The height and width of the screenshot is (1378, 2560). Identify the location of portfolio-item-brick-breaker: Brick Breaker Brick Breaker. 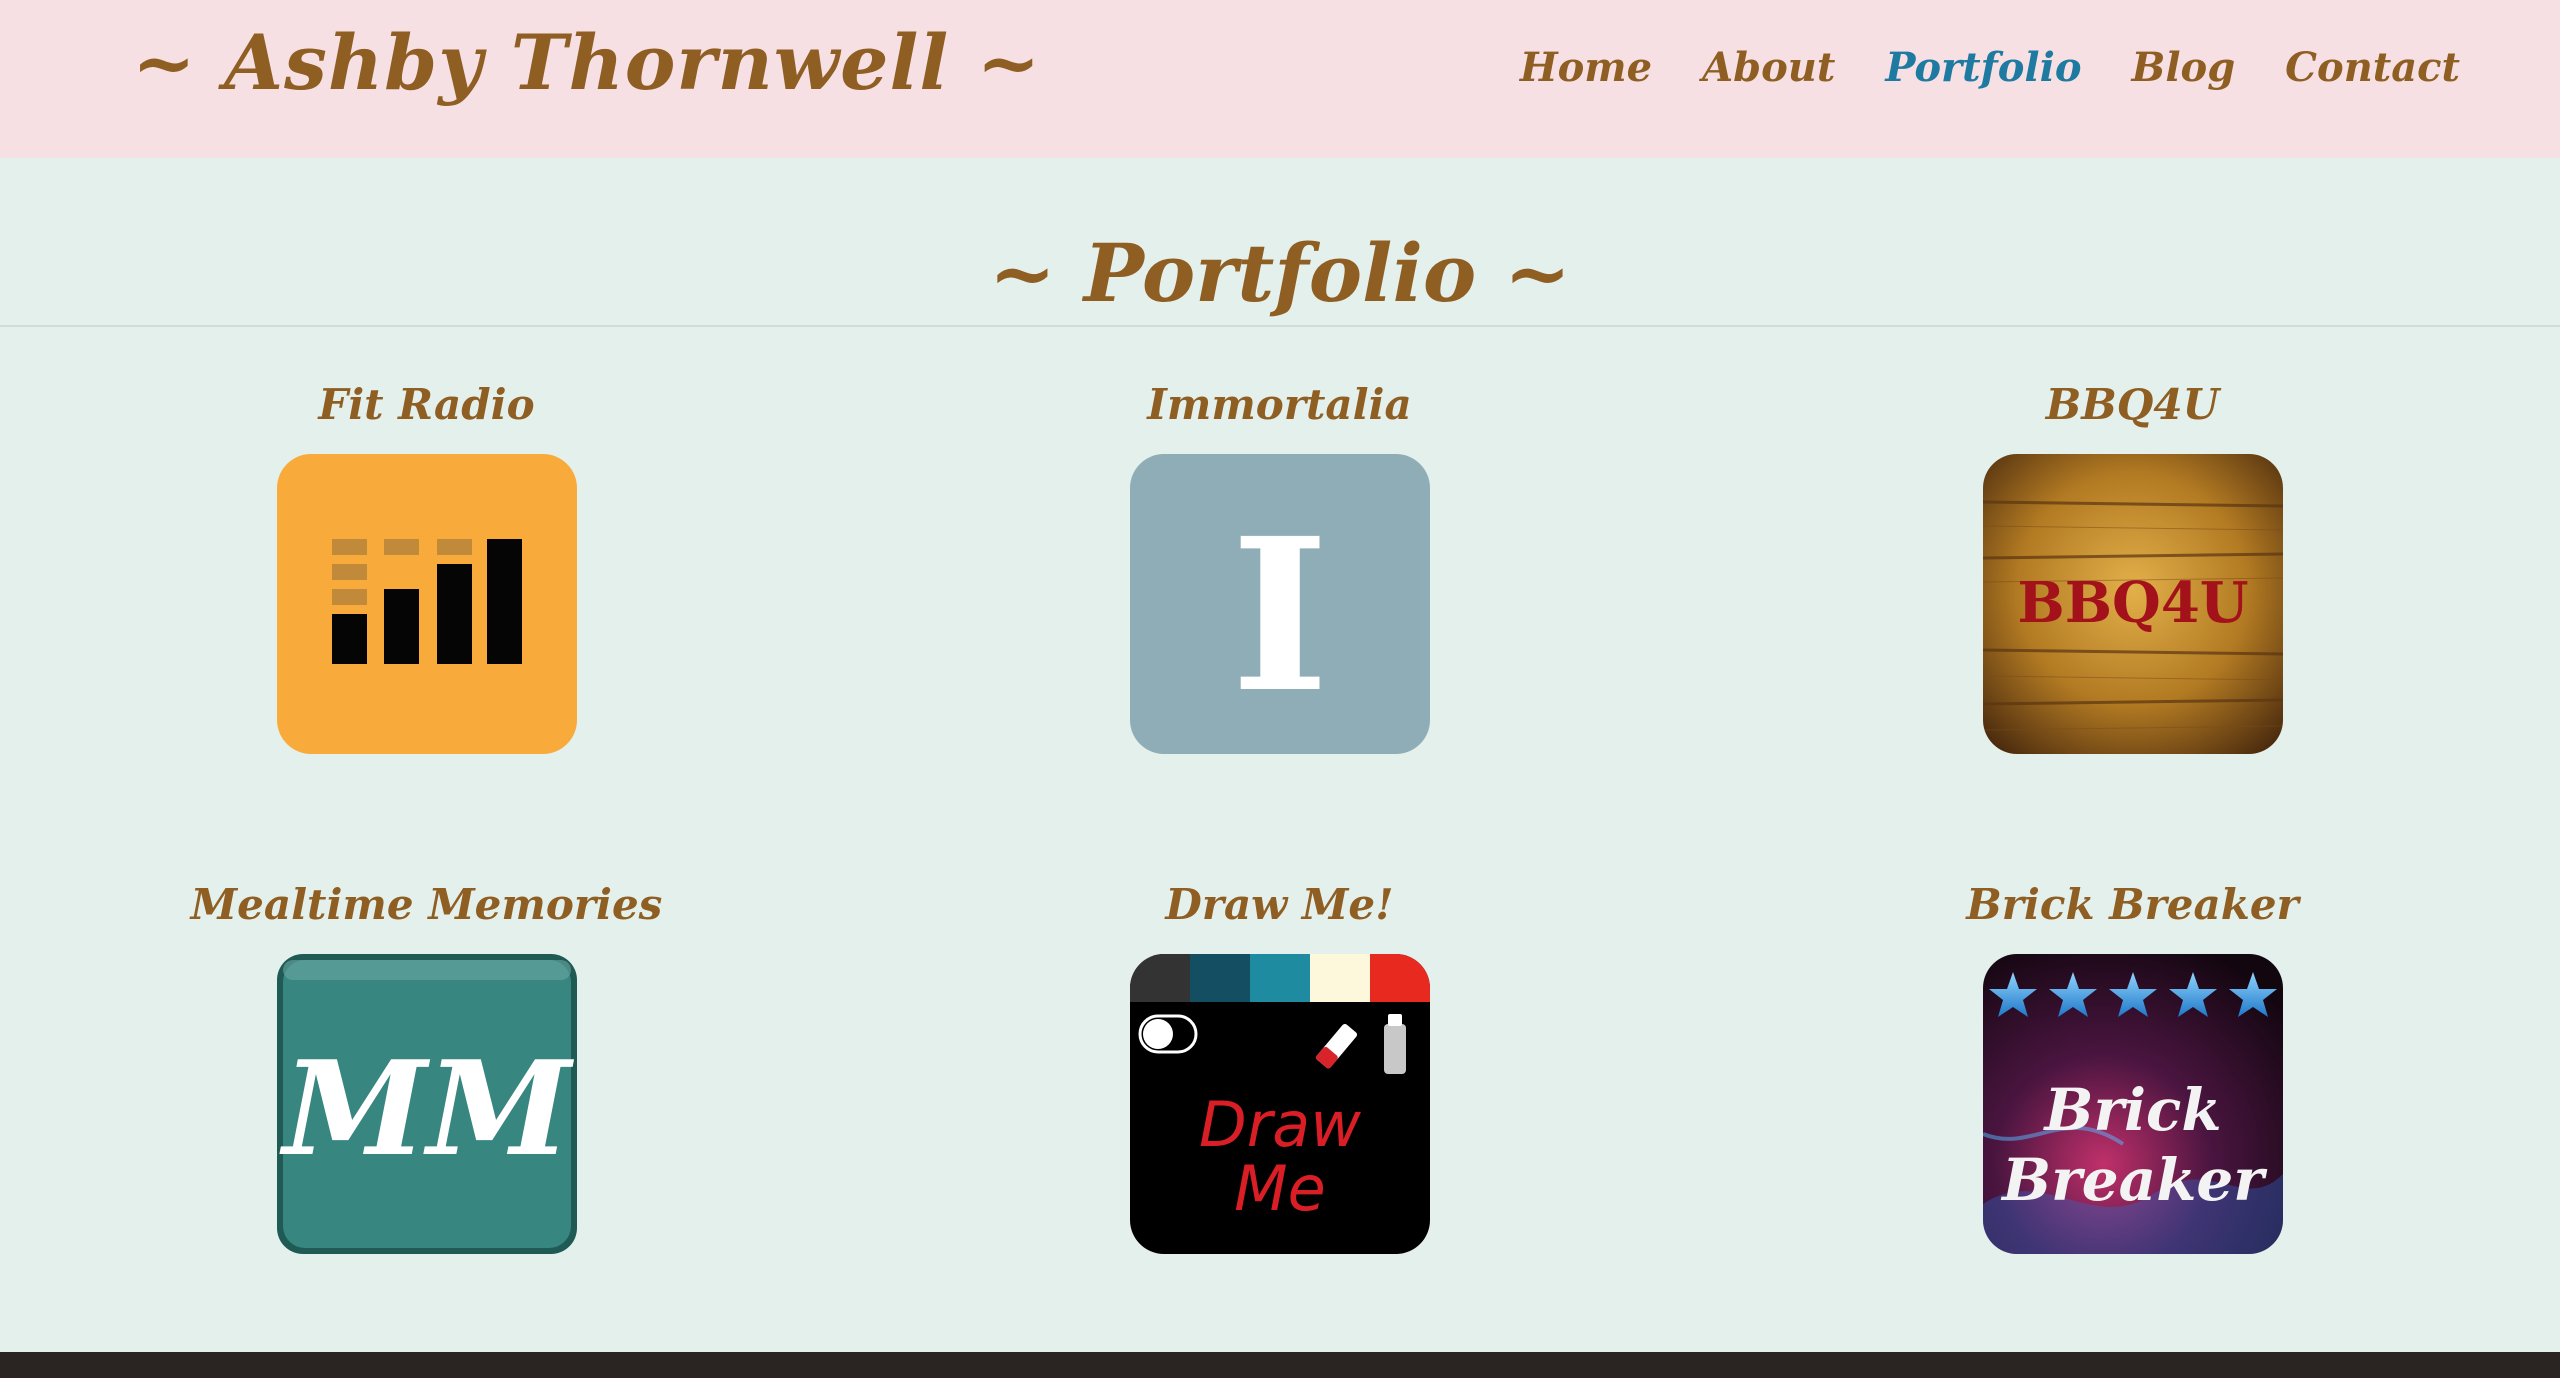
(2132, 1128).